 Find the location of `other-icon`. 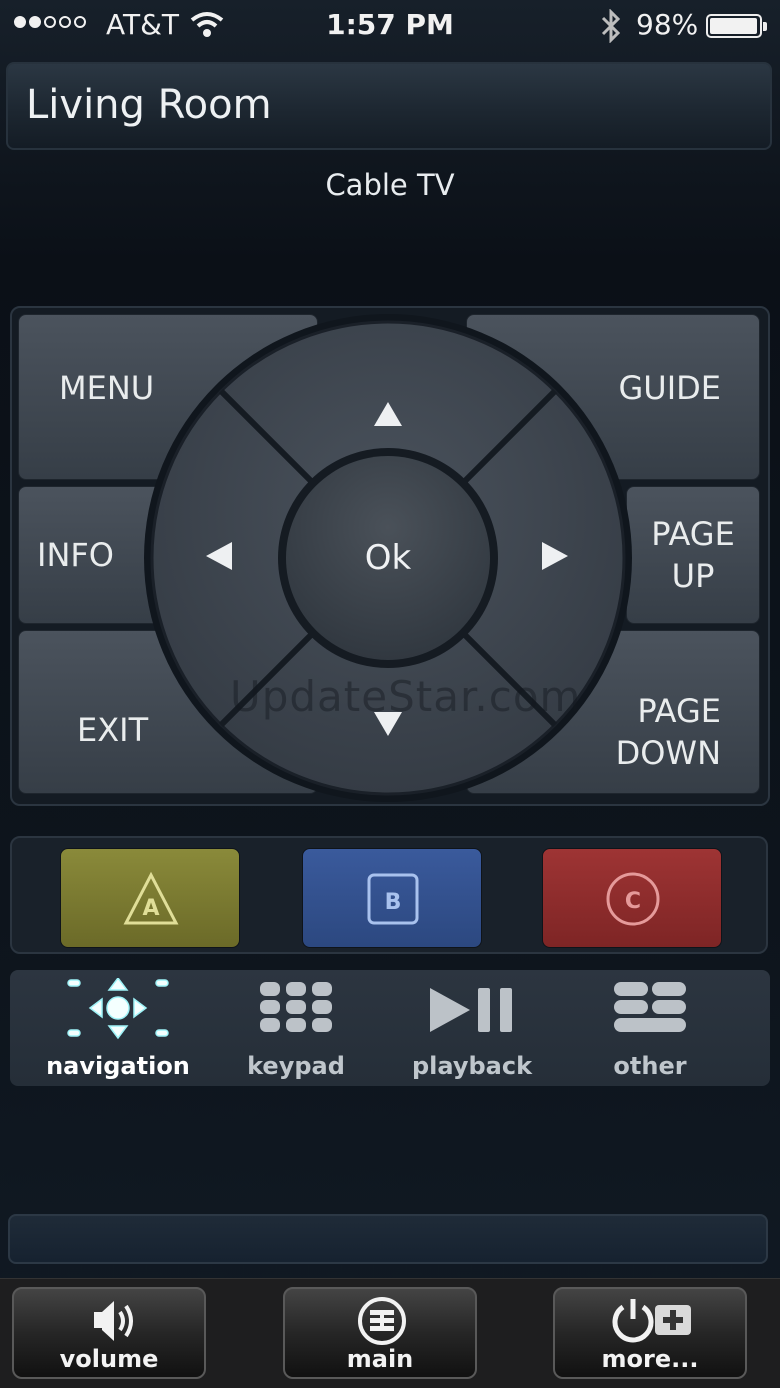

other-icon is located at coordinates (650, 1007).